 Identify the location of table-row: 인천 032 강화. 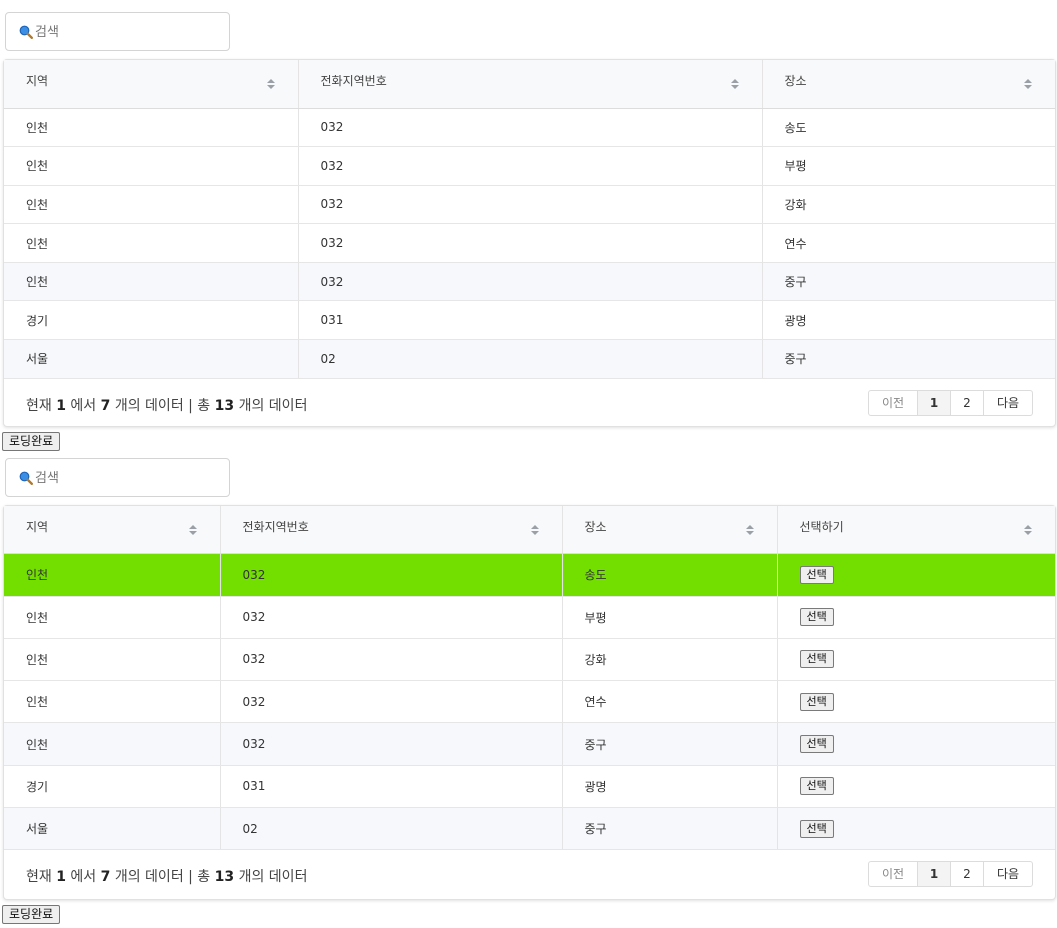
(529, 205).